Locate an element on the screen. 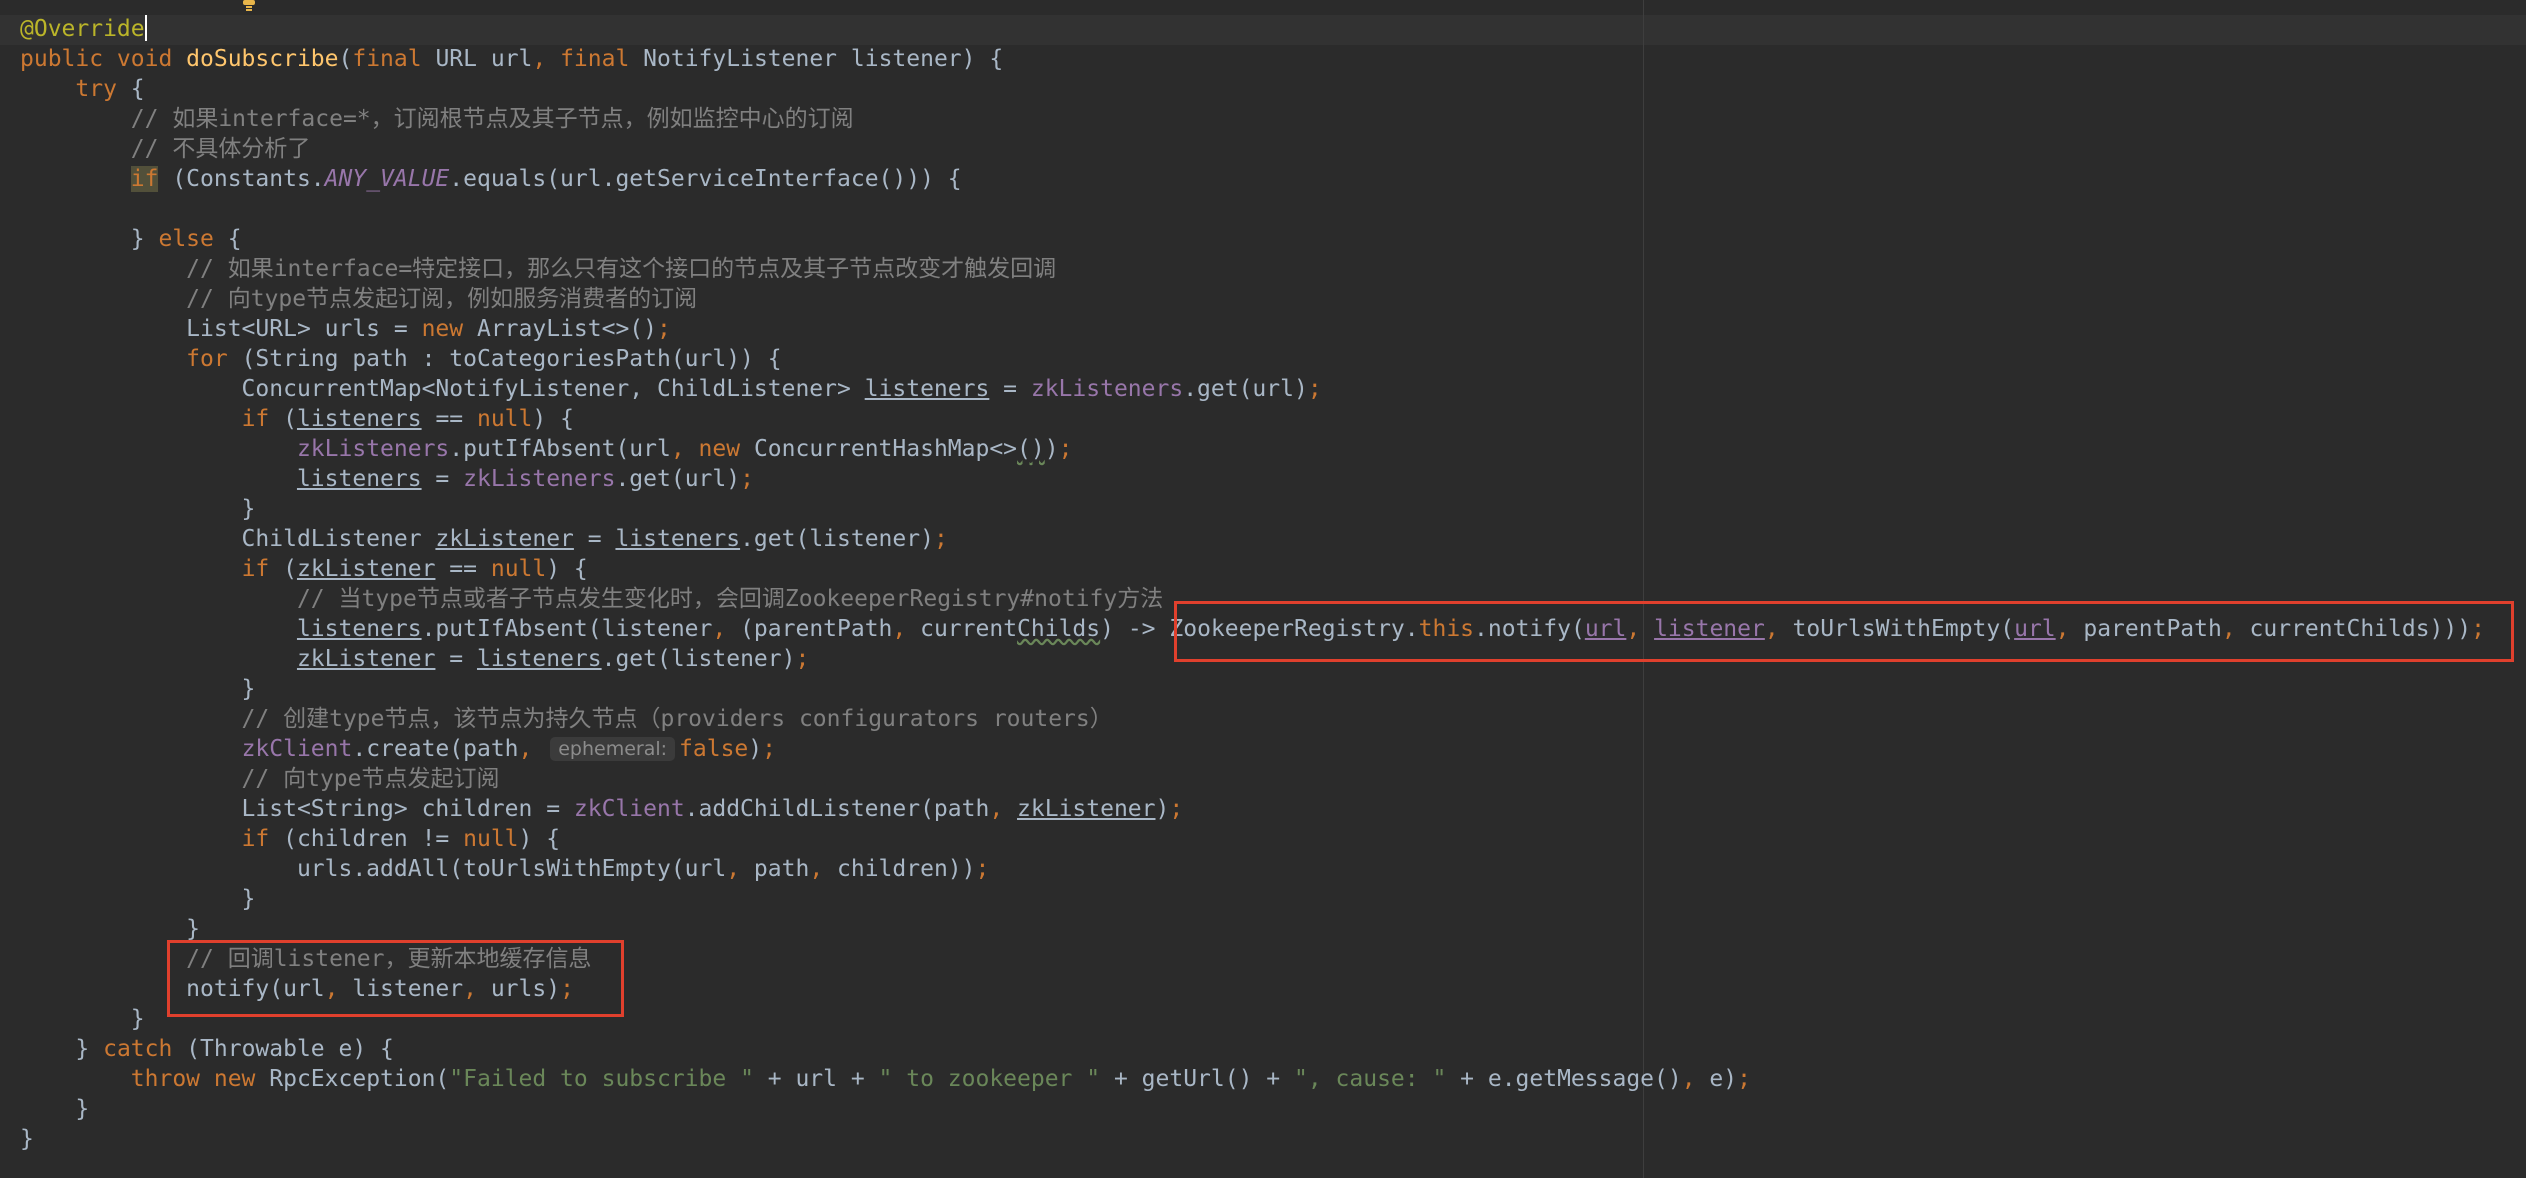 The image size is (2526, 1178). code-token: .create(path is located at coordinates (435, 749).